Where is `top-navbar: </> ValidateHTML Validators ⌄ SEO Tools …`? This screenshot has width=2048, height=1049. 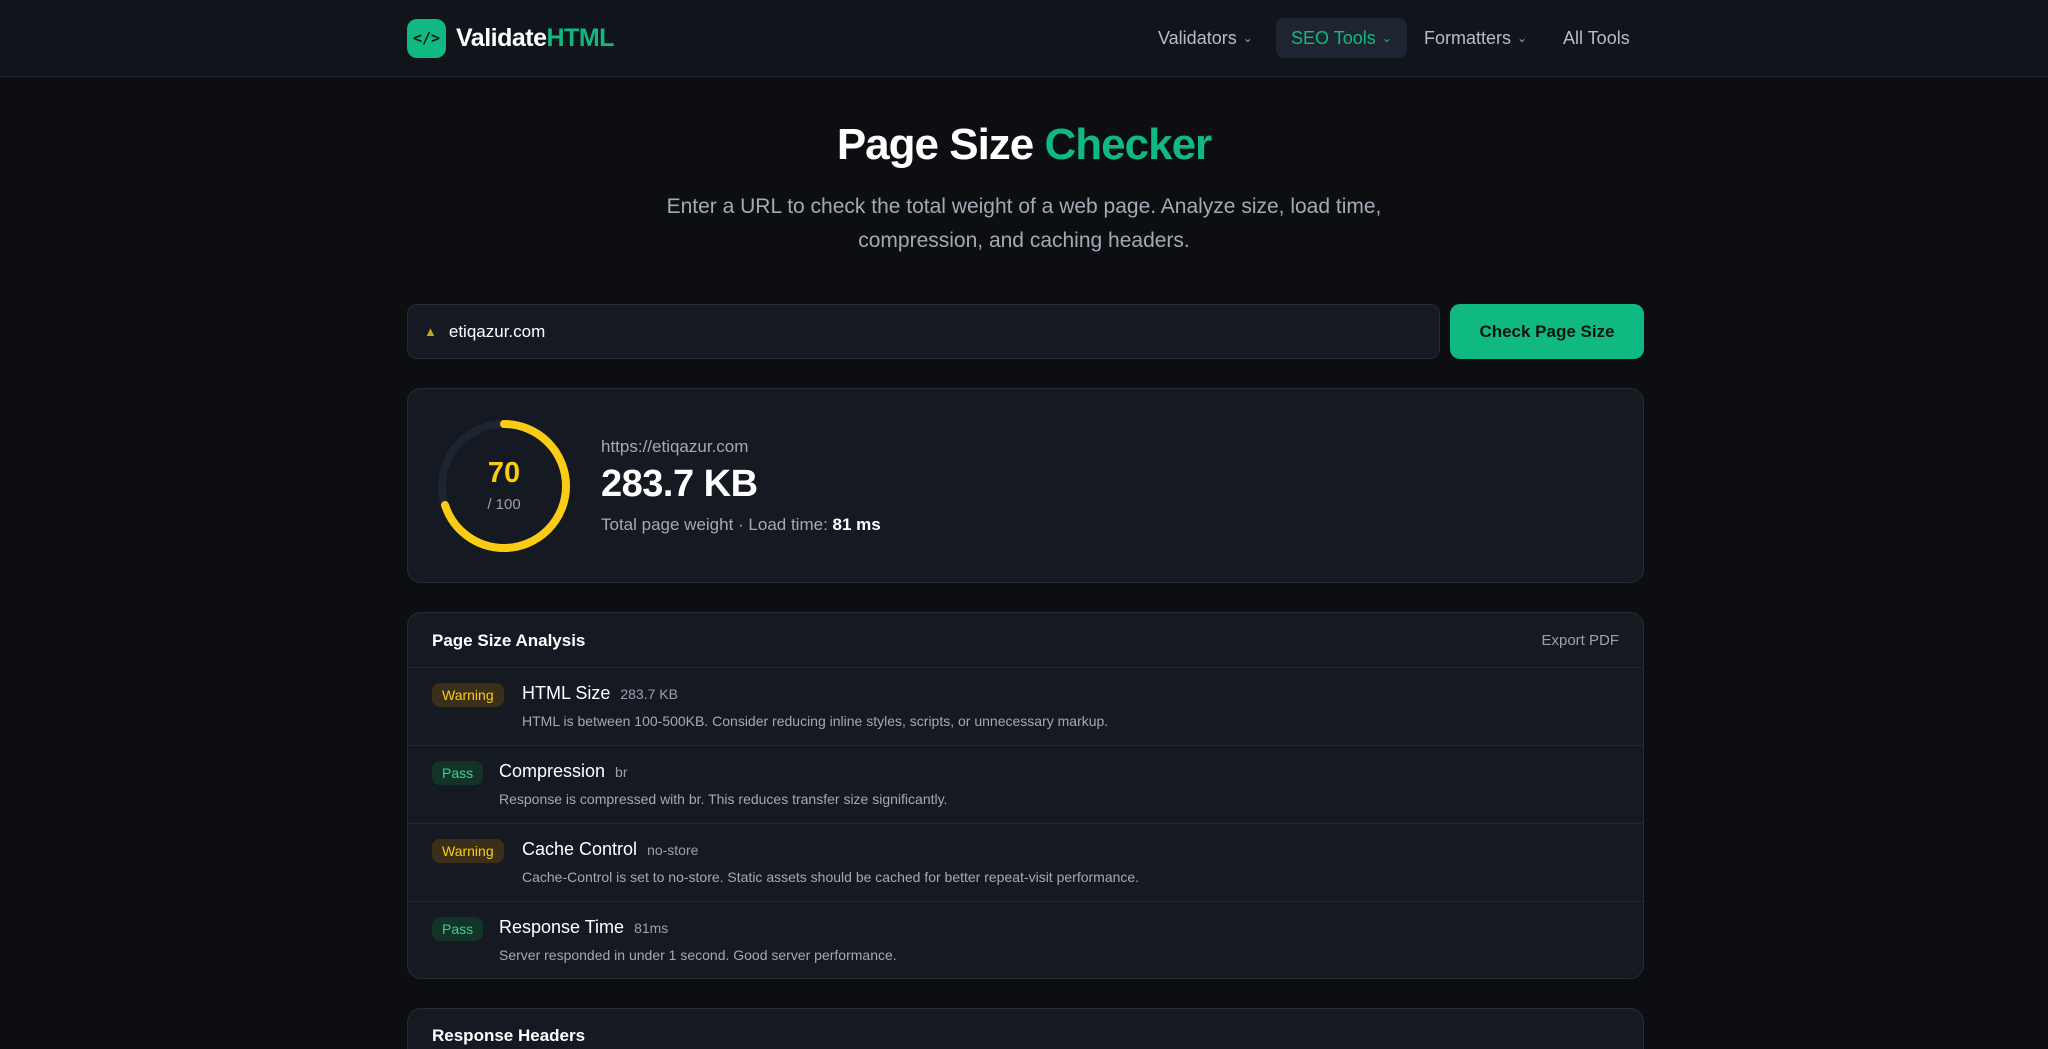
top-navbar: </> ValidateHTML Validators ⌄ SEO Tools … is located at coordinates (1024, 38).